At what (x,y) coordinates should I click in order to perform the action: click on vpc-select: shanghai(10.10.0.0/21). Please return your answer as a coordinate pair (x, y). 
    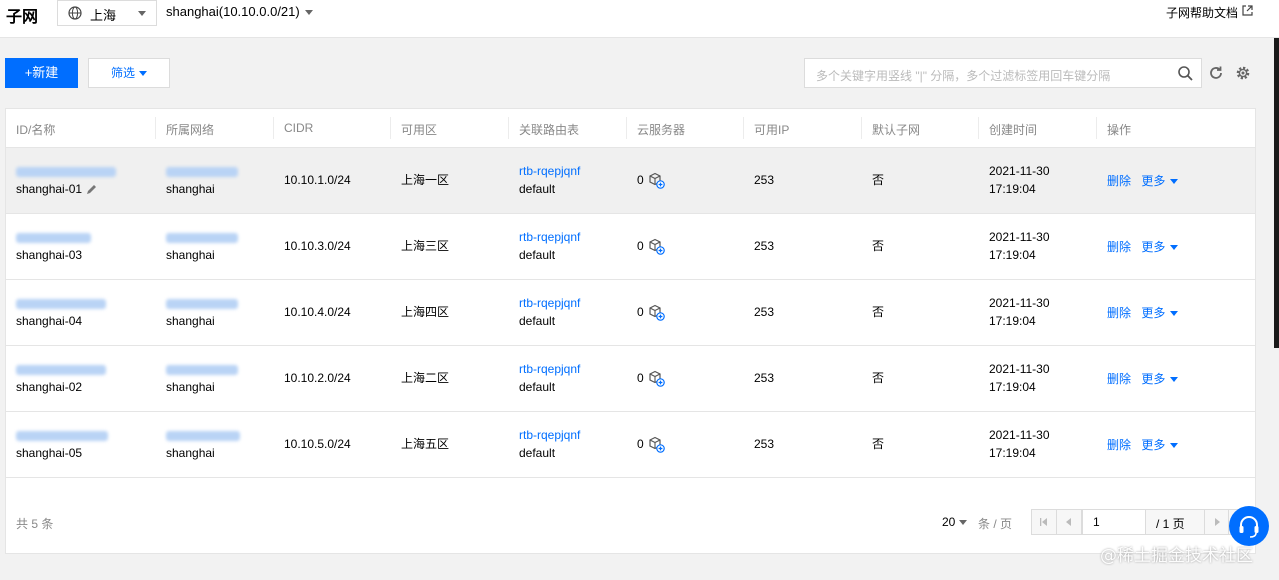
    Looking at the image, I should click on (239, 11).